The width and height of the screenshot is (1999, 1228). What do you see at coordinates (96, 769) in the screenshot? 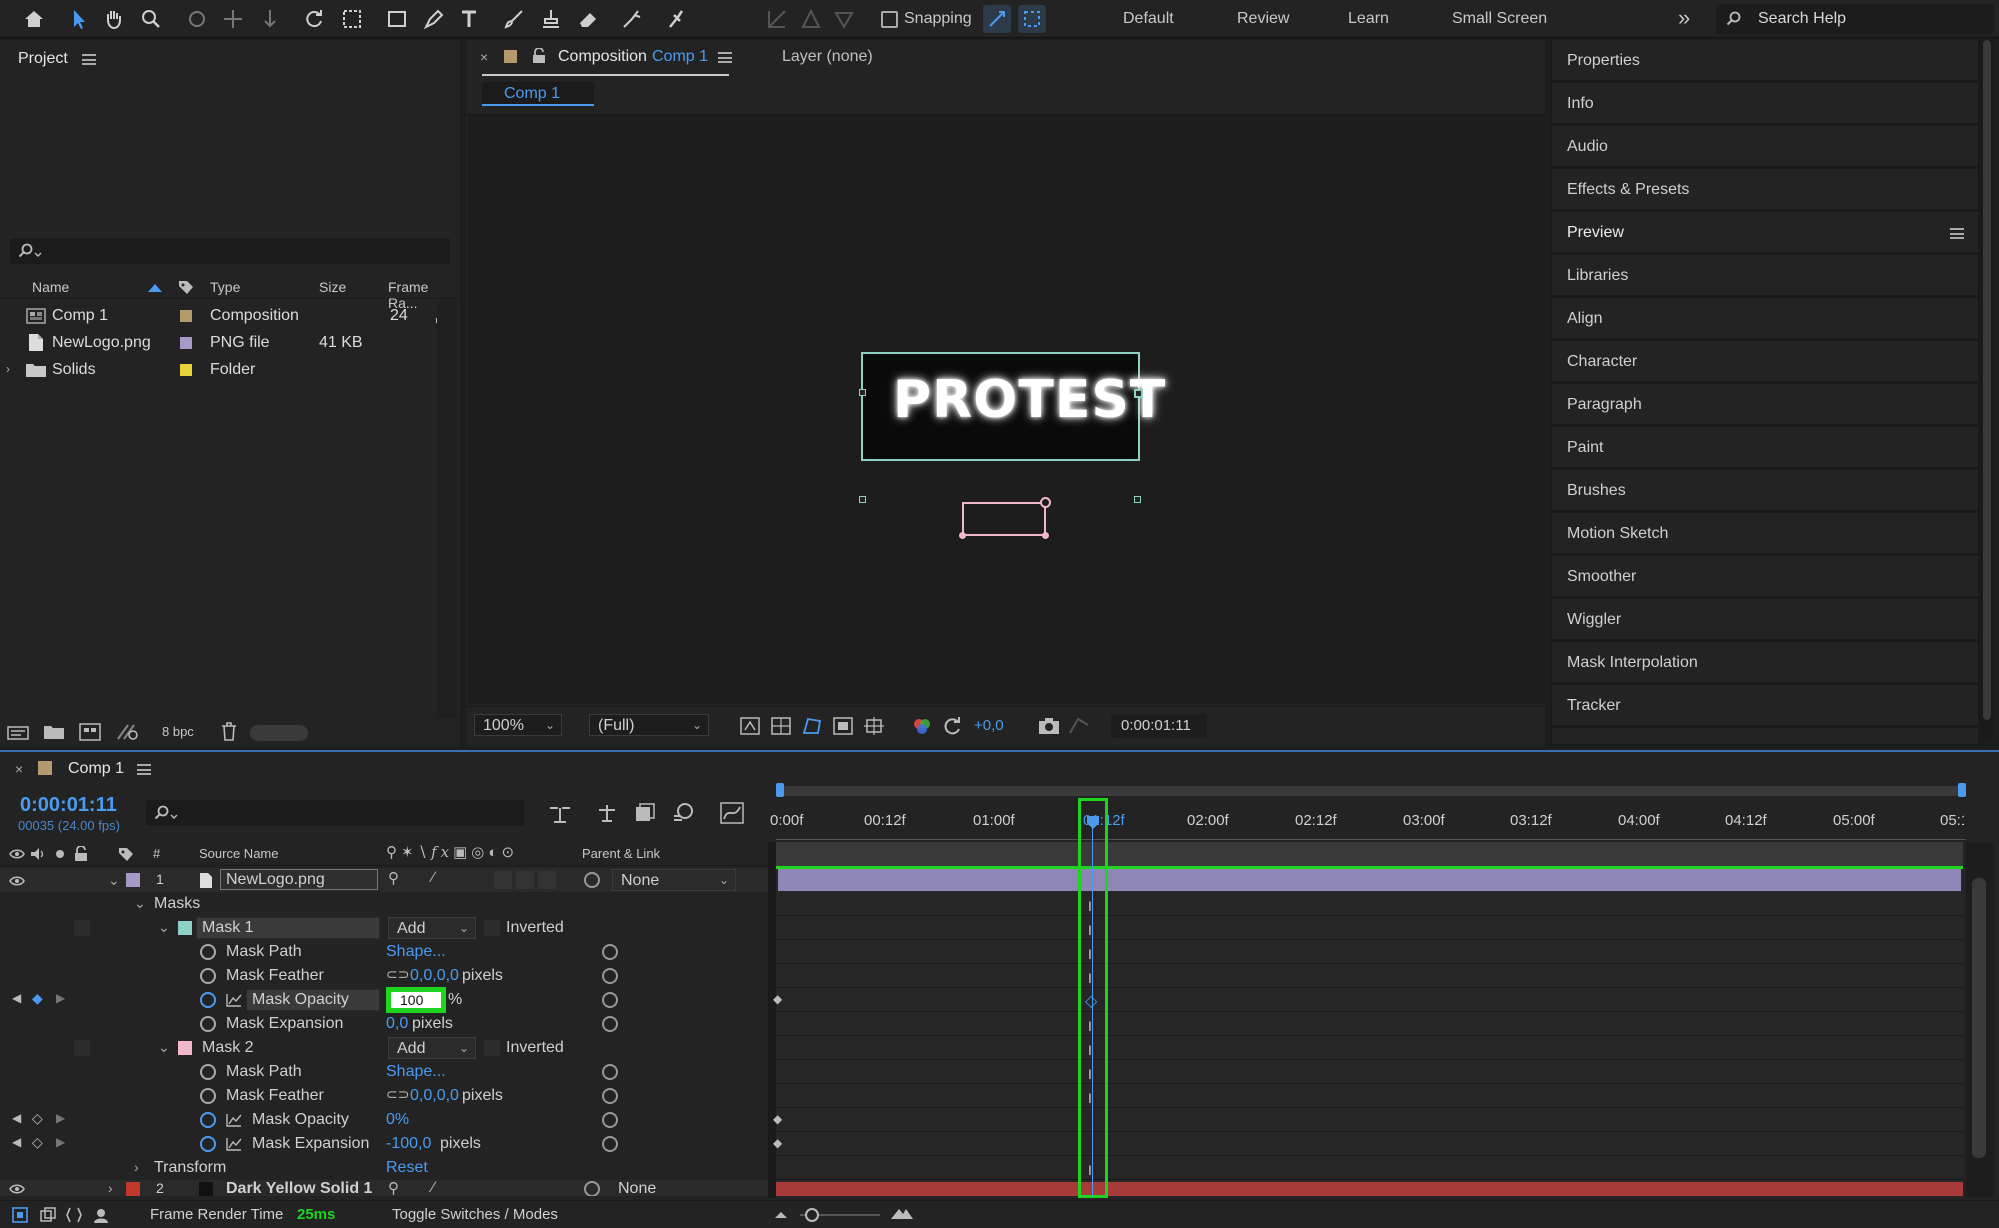
I see `timeline-tab-label: Comp 1` at bounding box center [96, 769].